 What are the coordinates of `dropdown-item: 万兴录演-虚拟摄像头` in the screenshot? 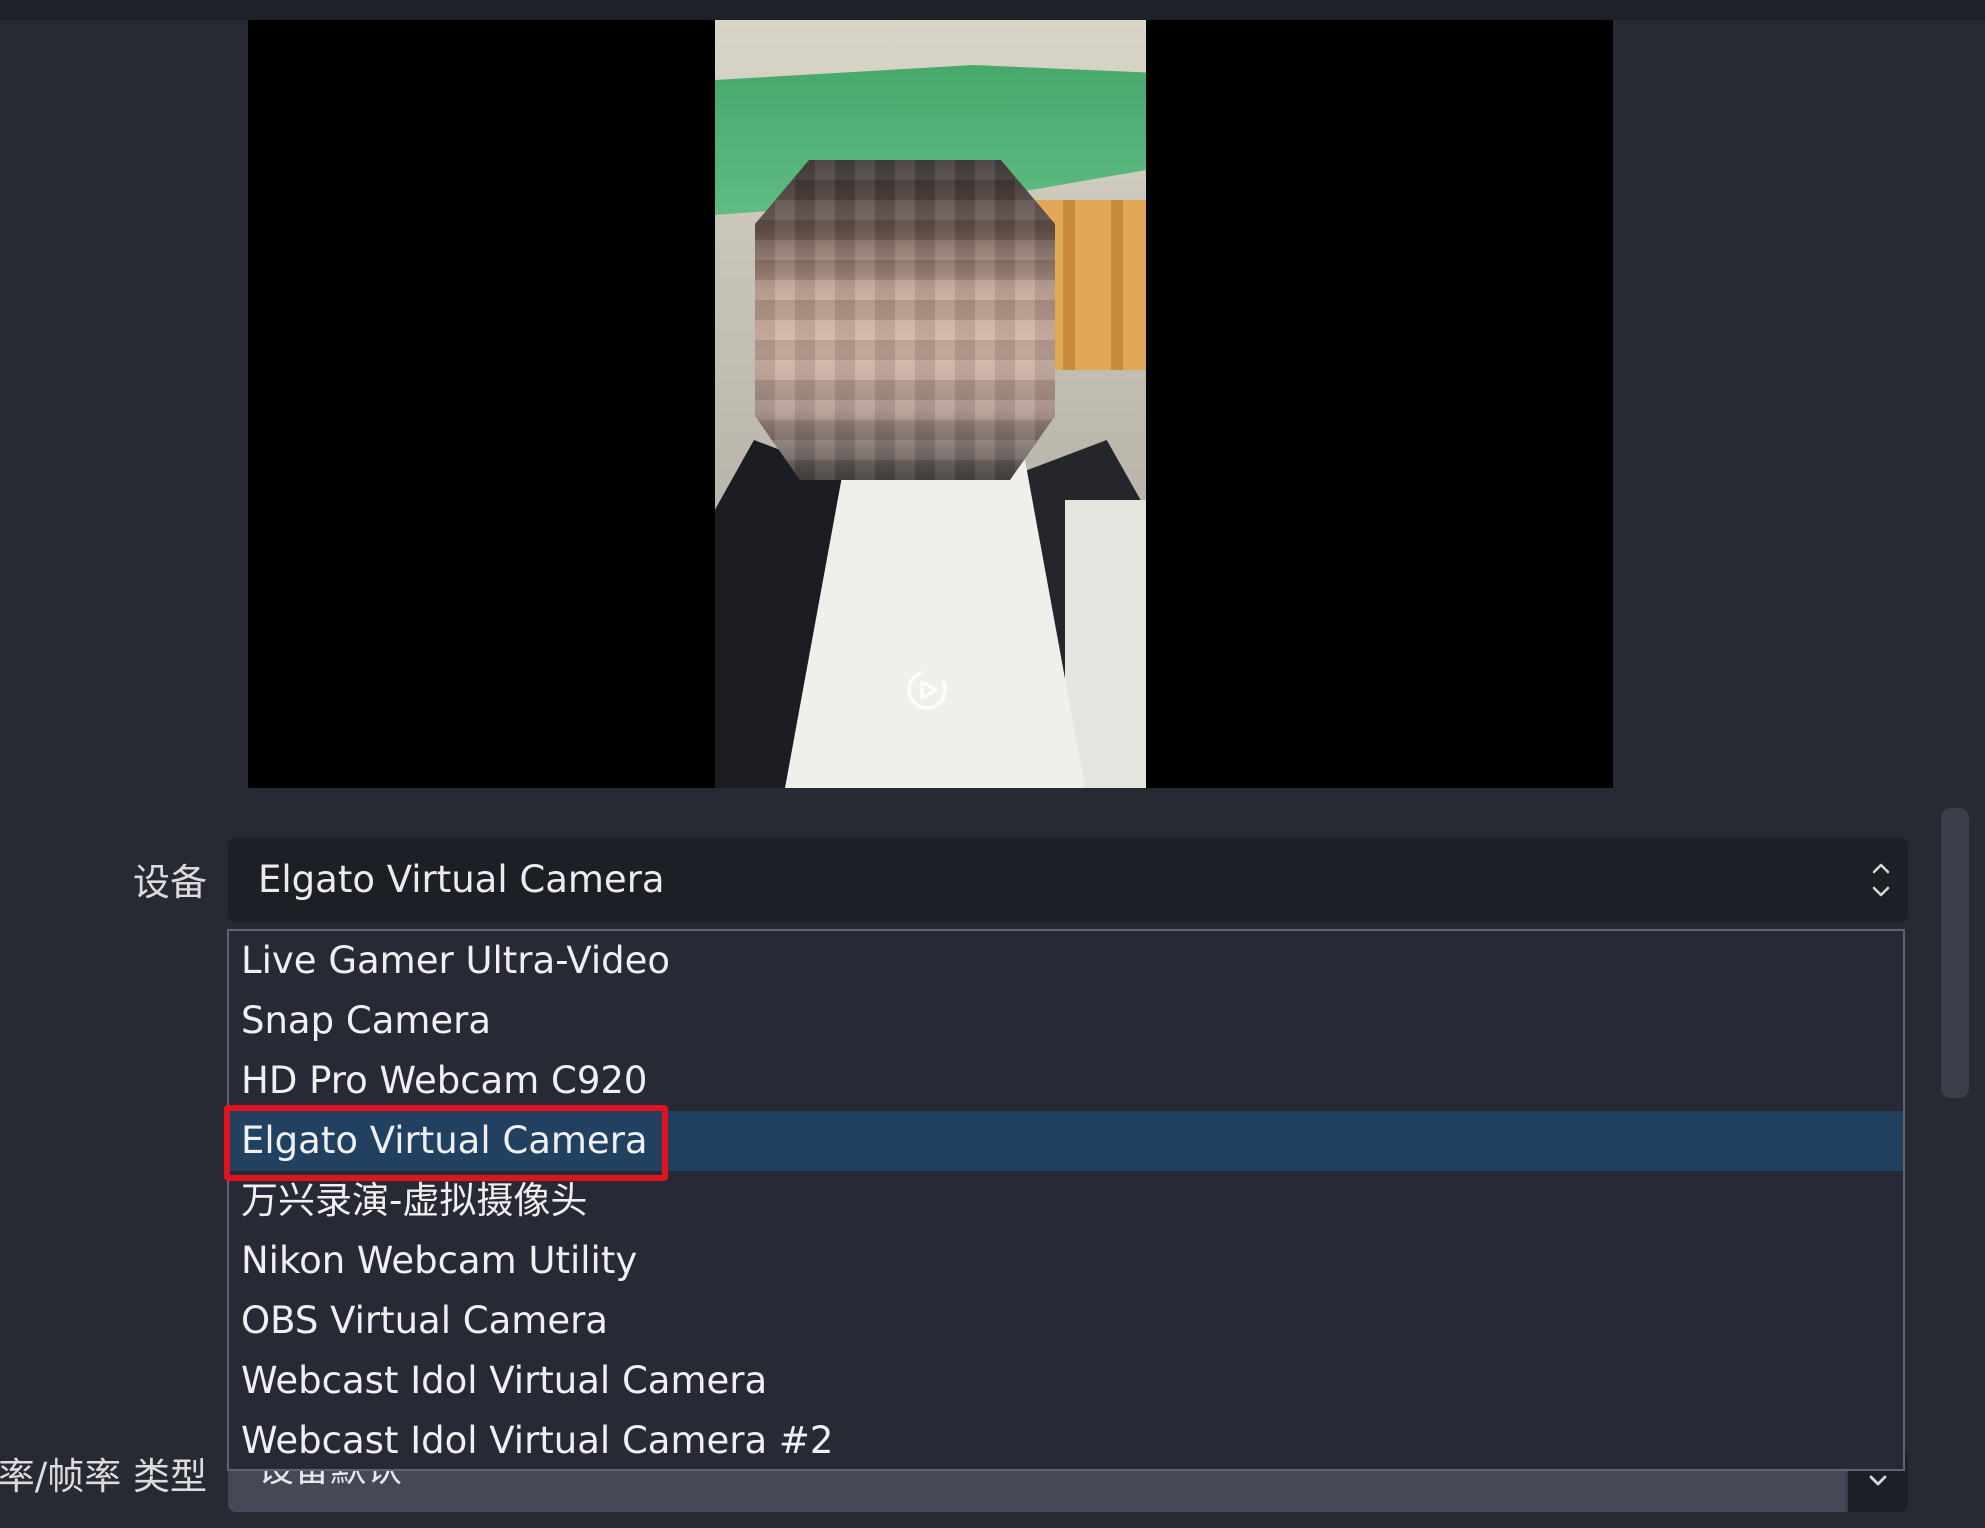 It's located at (1066, 1201).